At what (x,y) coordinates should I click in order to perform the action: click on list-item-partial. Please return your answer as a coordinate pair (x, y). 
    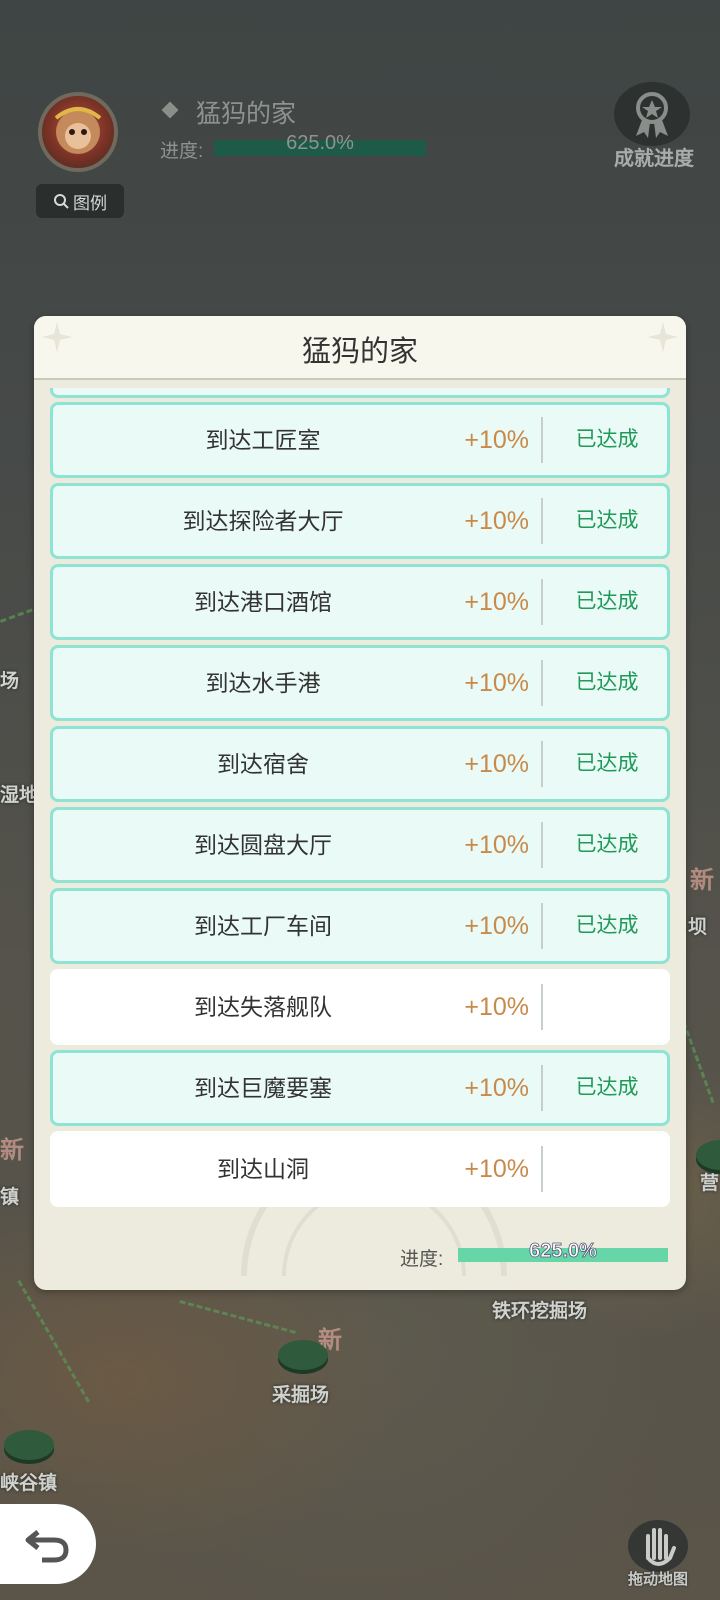
    Looking at the image, I should click on (360, 393).